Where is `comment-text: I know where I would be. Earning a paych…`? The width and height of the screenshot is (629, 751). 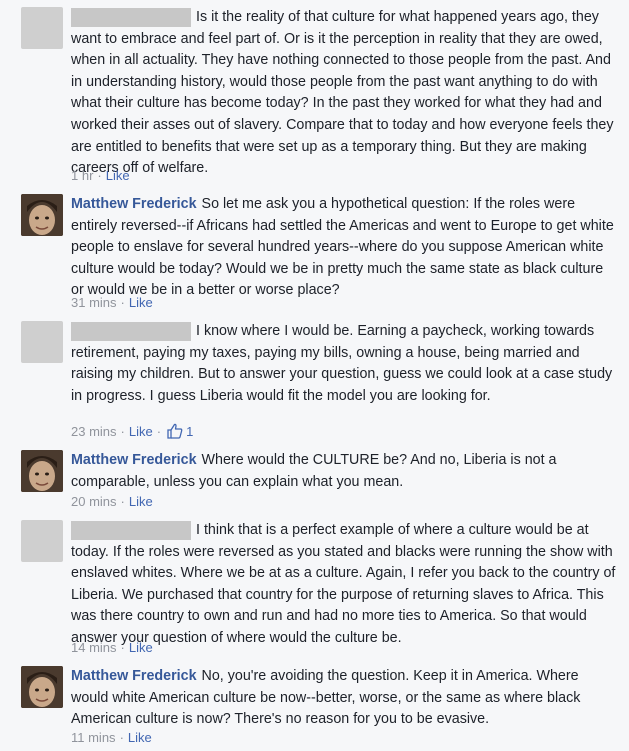
comment-text: I know where I would be. Earning a paych… is located at coordinates (342, 363).